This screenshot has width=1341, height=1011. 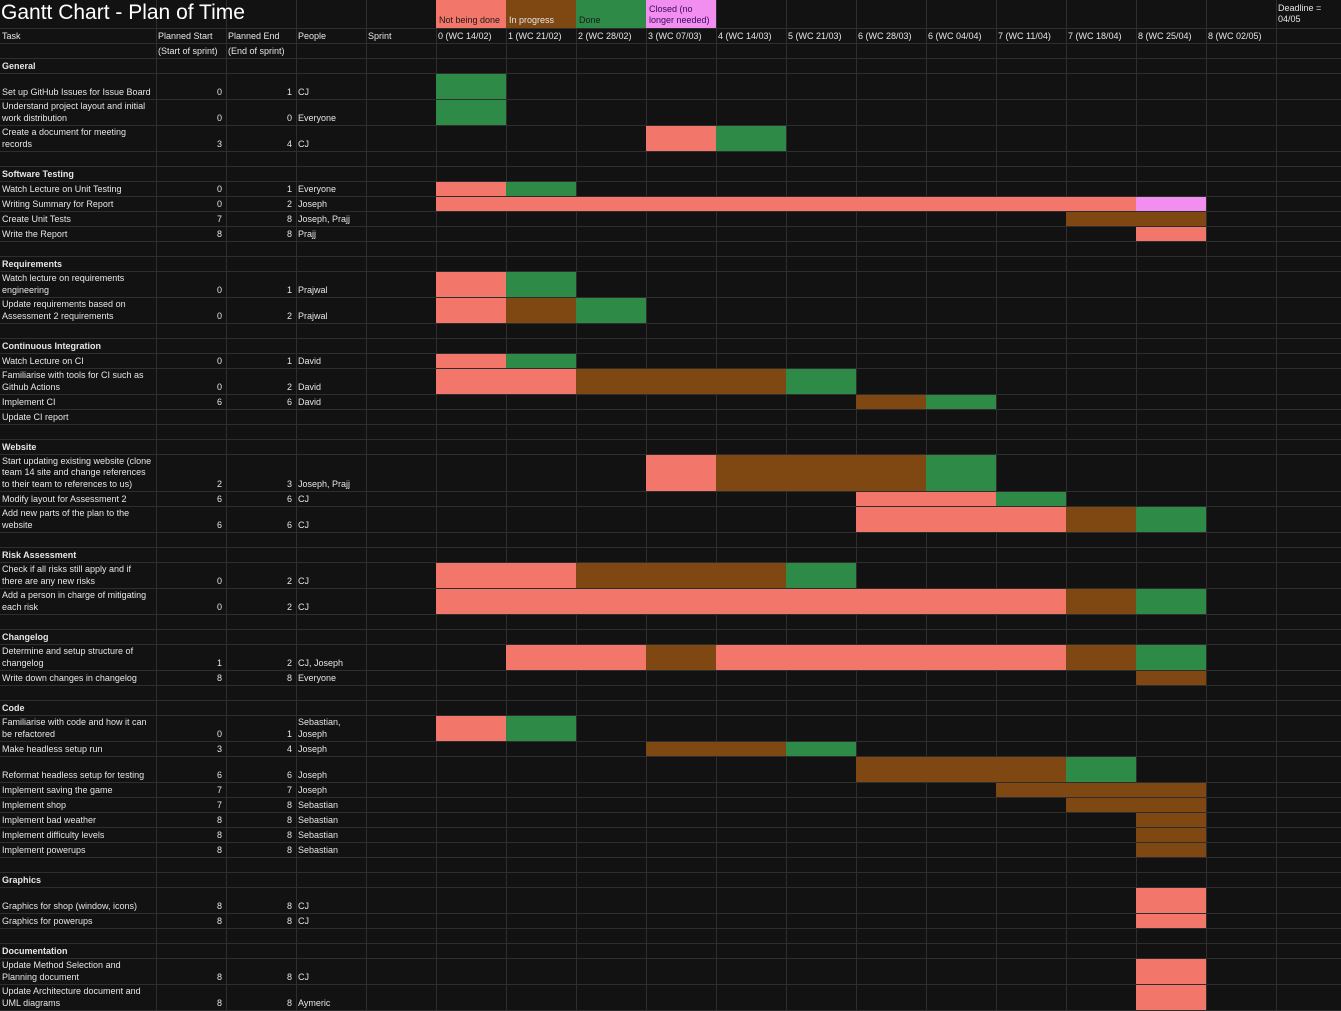 I want to click on header-planned-end: Planned End, so click(x=254, y=35).